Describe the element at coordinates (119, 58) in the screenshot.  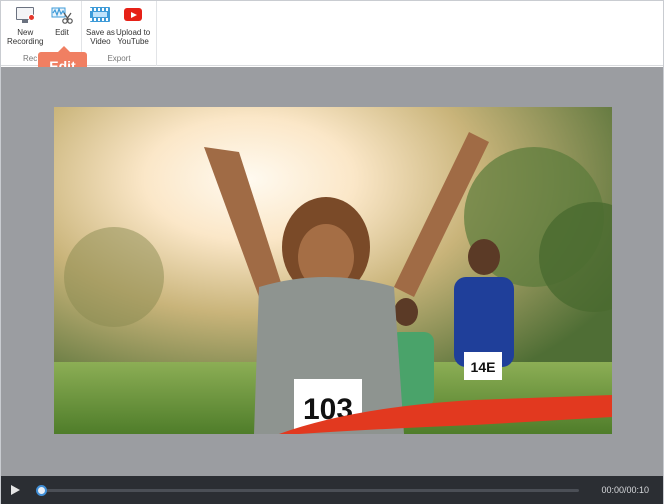
I see `export-group-label: Export` at that location.